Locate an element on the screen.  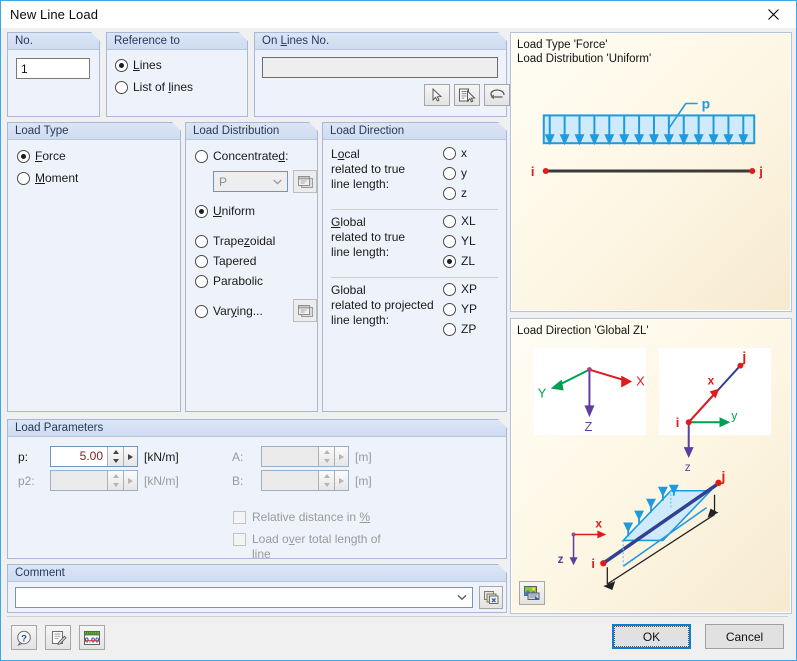
units-icon: 0.00 is located at coordinates (92, 637).